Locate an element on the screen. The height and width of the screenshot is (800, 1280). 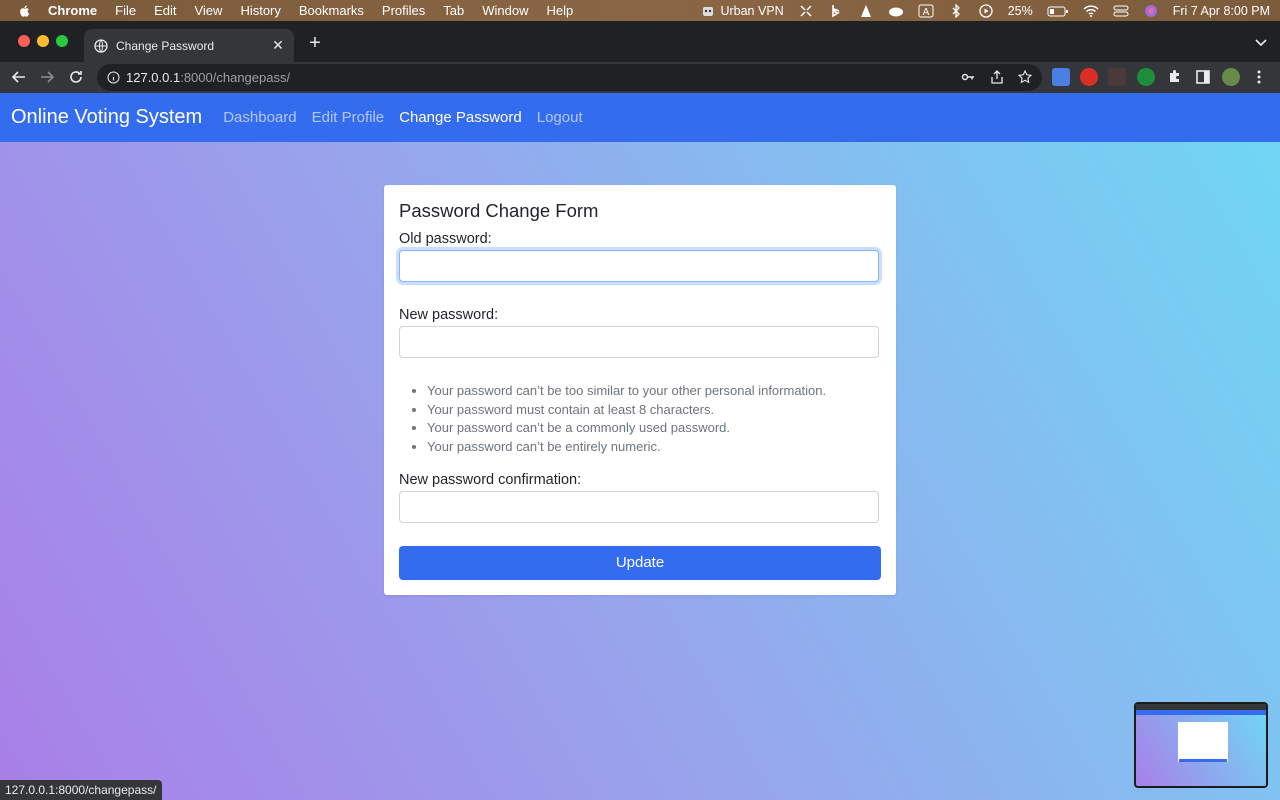
key-icon is located at coordinates (968, 77).